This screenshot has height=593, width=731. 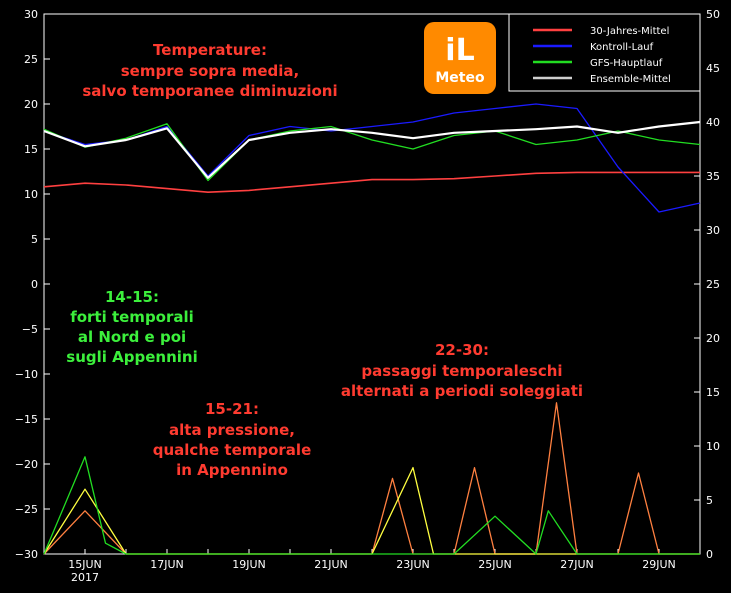 What do you see at coordinates (713, 446) in the screenshot?
I see `y-right-tick-label: 10` at bounding box center [713, 446].